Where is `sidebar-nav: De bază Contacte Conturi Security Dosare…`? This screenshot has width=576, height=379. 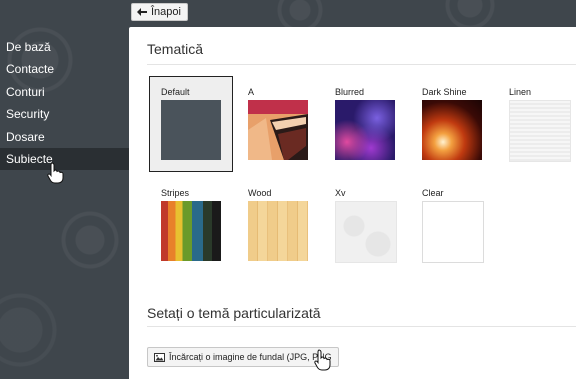 sidebar-nav: De bază Contacte Conturi Security Dosare… is located at coordinates (64, 103).